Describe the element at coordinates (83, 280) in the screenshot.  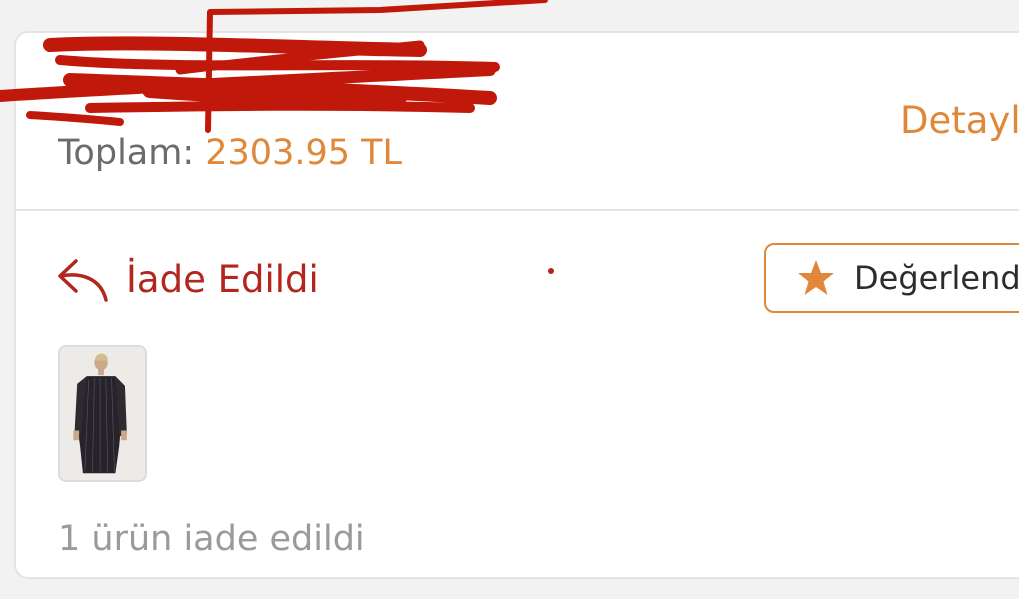
I see `return-arrow-icon` at that location.